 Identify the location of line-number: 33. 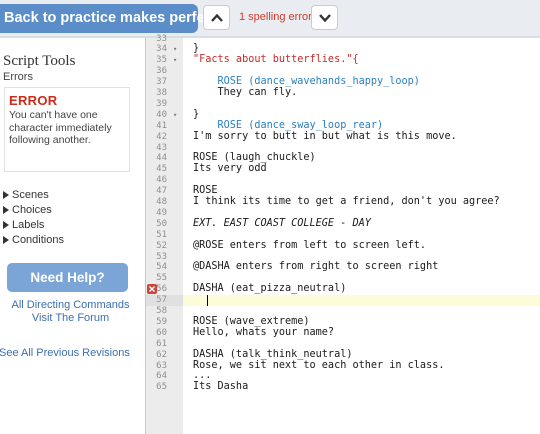
(161, 38).